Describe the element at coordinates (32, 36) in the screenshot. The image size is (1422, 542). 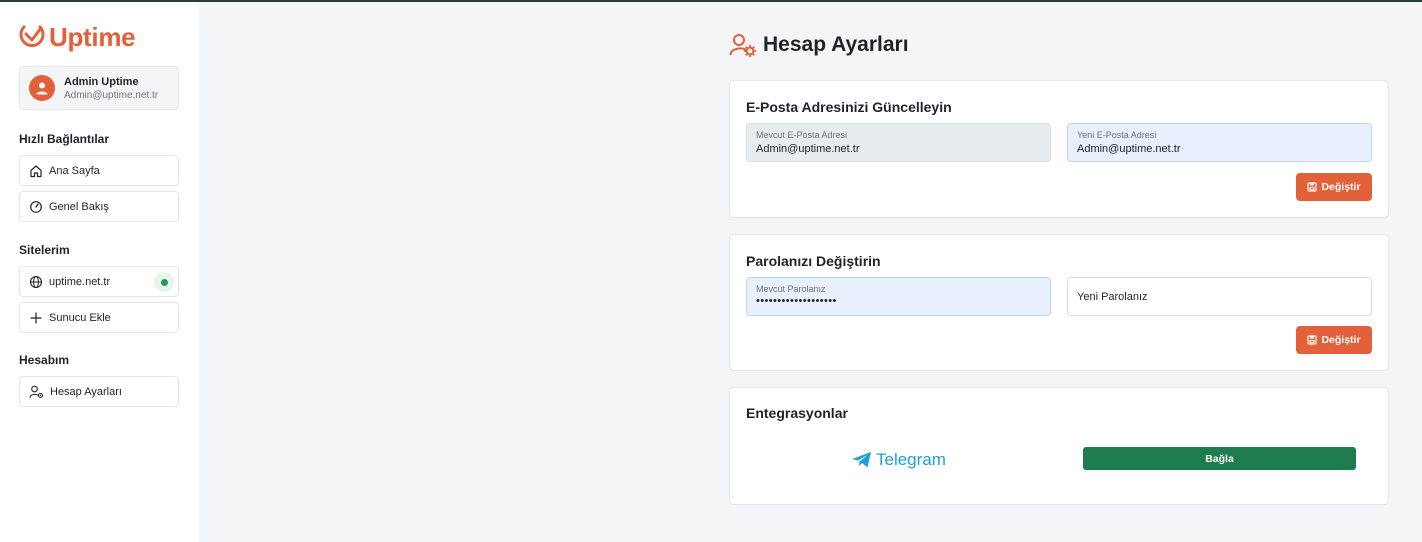
I see `uptime-logo-icon` at that location.